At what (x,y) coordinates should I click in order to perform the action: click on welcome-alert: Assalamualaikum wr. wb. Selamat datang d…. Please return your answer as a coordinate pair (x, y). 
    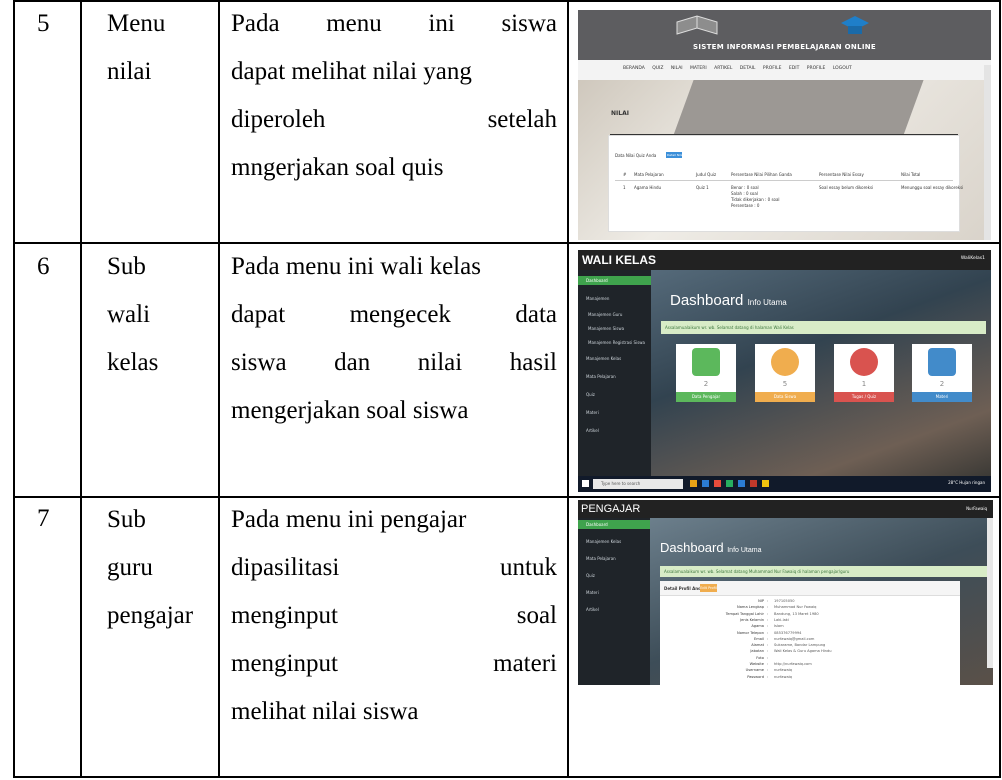
    Looking at the image, I should click on (823, 327).